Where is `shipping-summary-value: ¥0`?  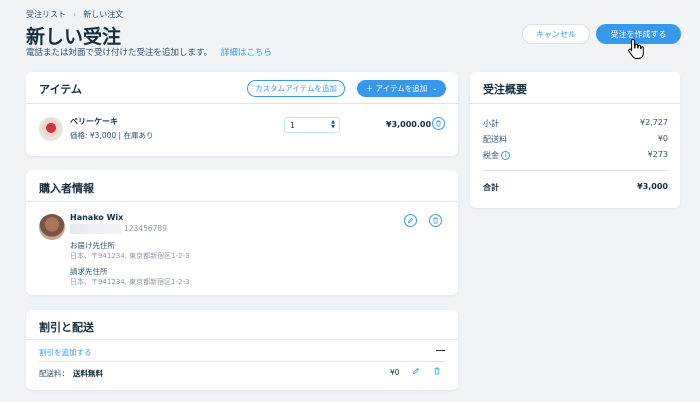 shipping-summary-value: ¥0 is located at coordinates (662, 138).